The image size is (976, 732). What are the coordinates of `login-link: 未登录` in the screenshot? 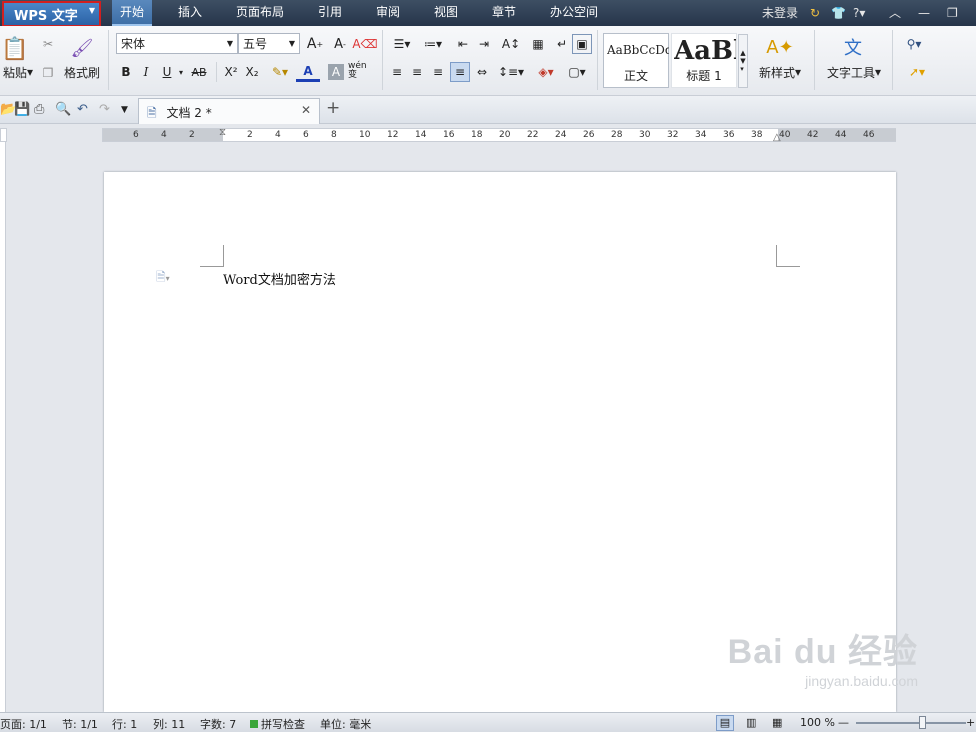 It's located at (780, 13).